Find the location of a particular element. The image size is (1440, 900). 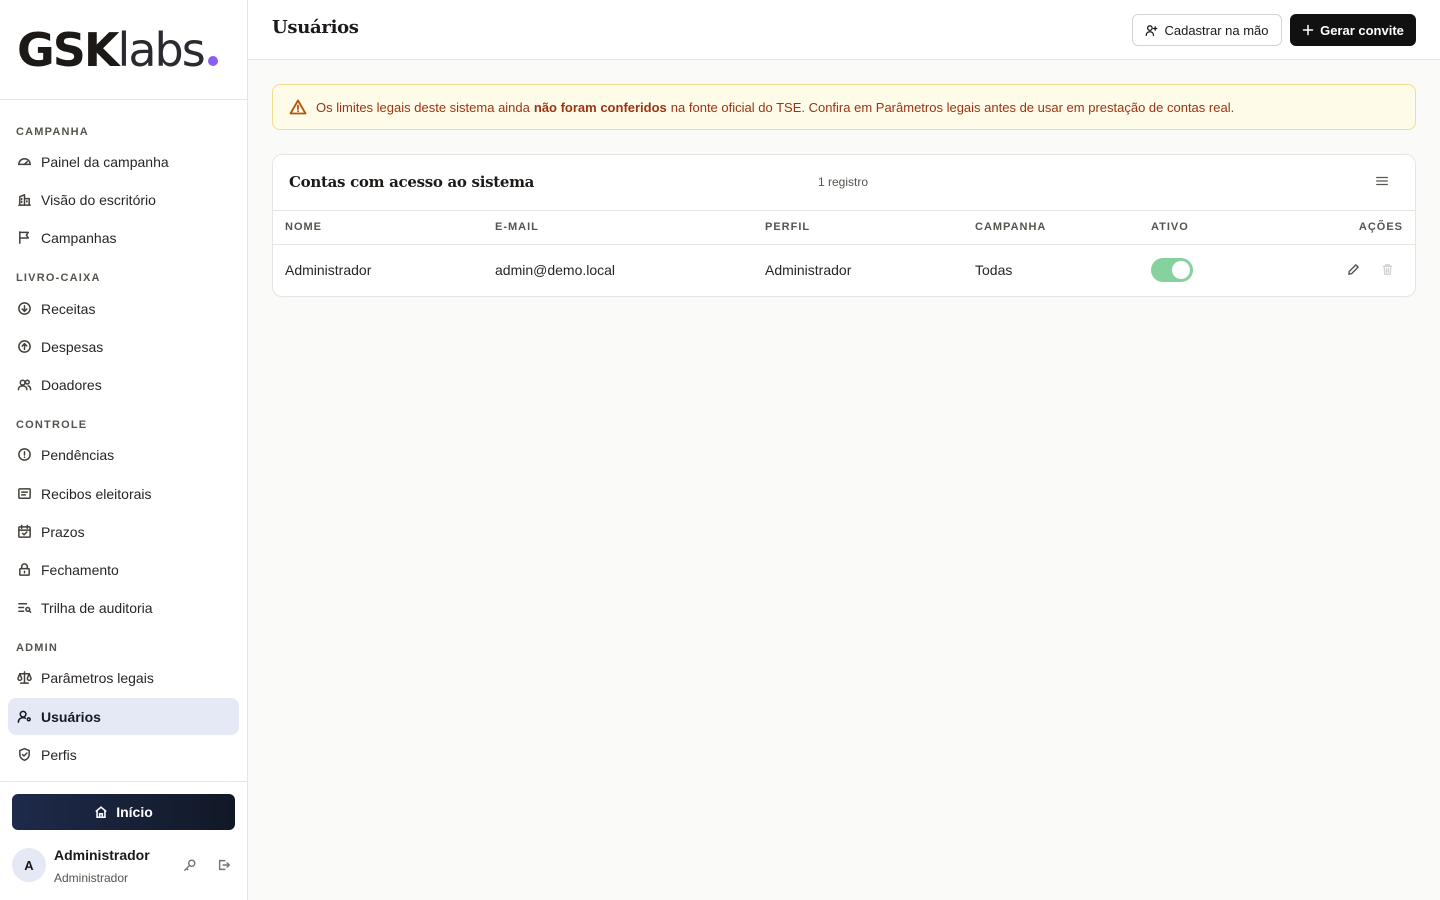

nav-section-admin: ADMIN is located at coordinates (37, 648).